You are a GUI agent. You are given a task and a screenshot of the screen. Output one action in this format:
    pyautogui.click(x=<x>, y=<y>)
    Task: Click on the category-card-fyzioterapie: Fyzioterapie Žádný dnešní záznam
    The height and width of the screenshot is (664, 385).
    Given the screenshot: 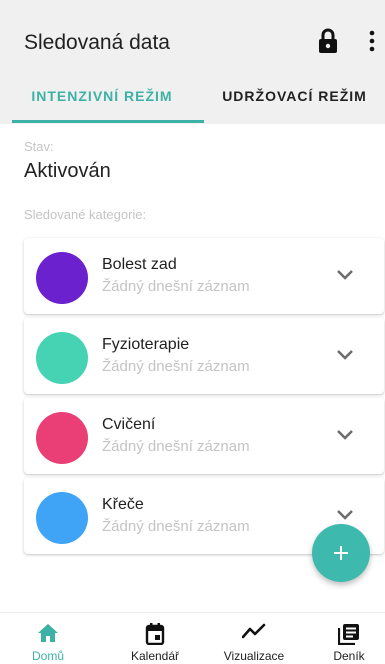 What is the action you would take?
    pyautogui.click(x=204, y=356)
    